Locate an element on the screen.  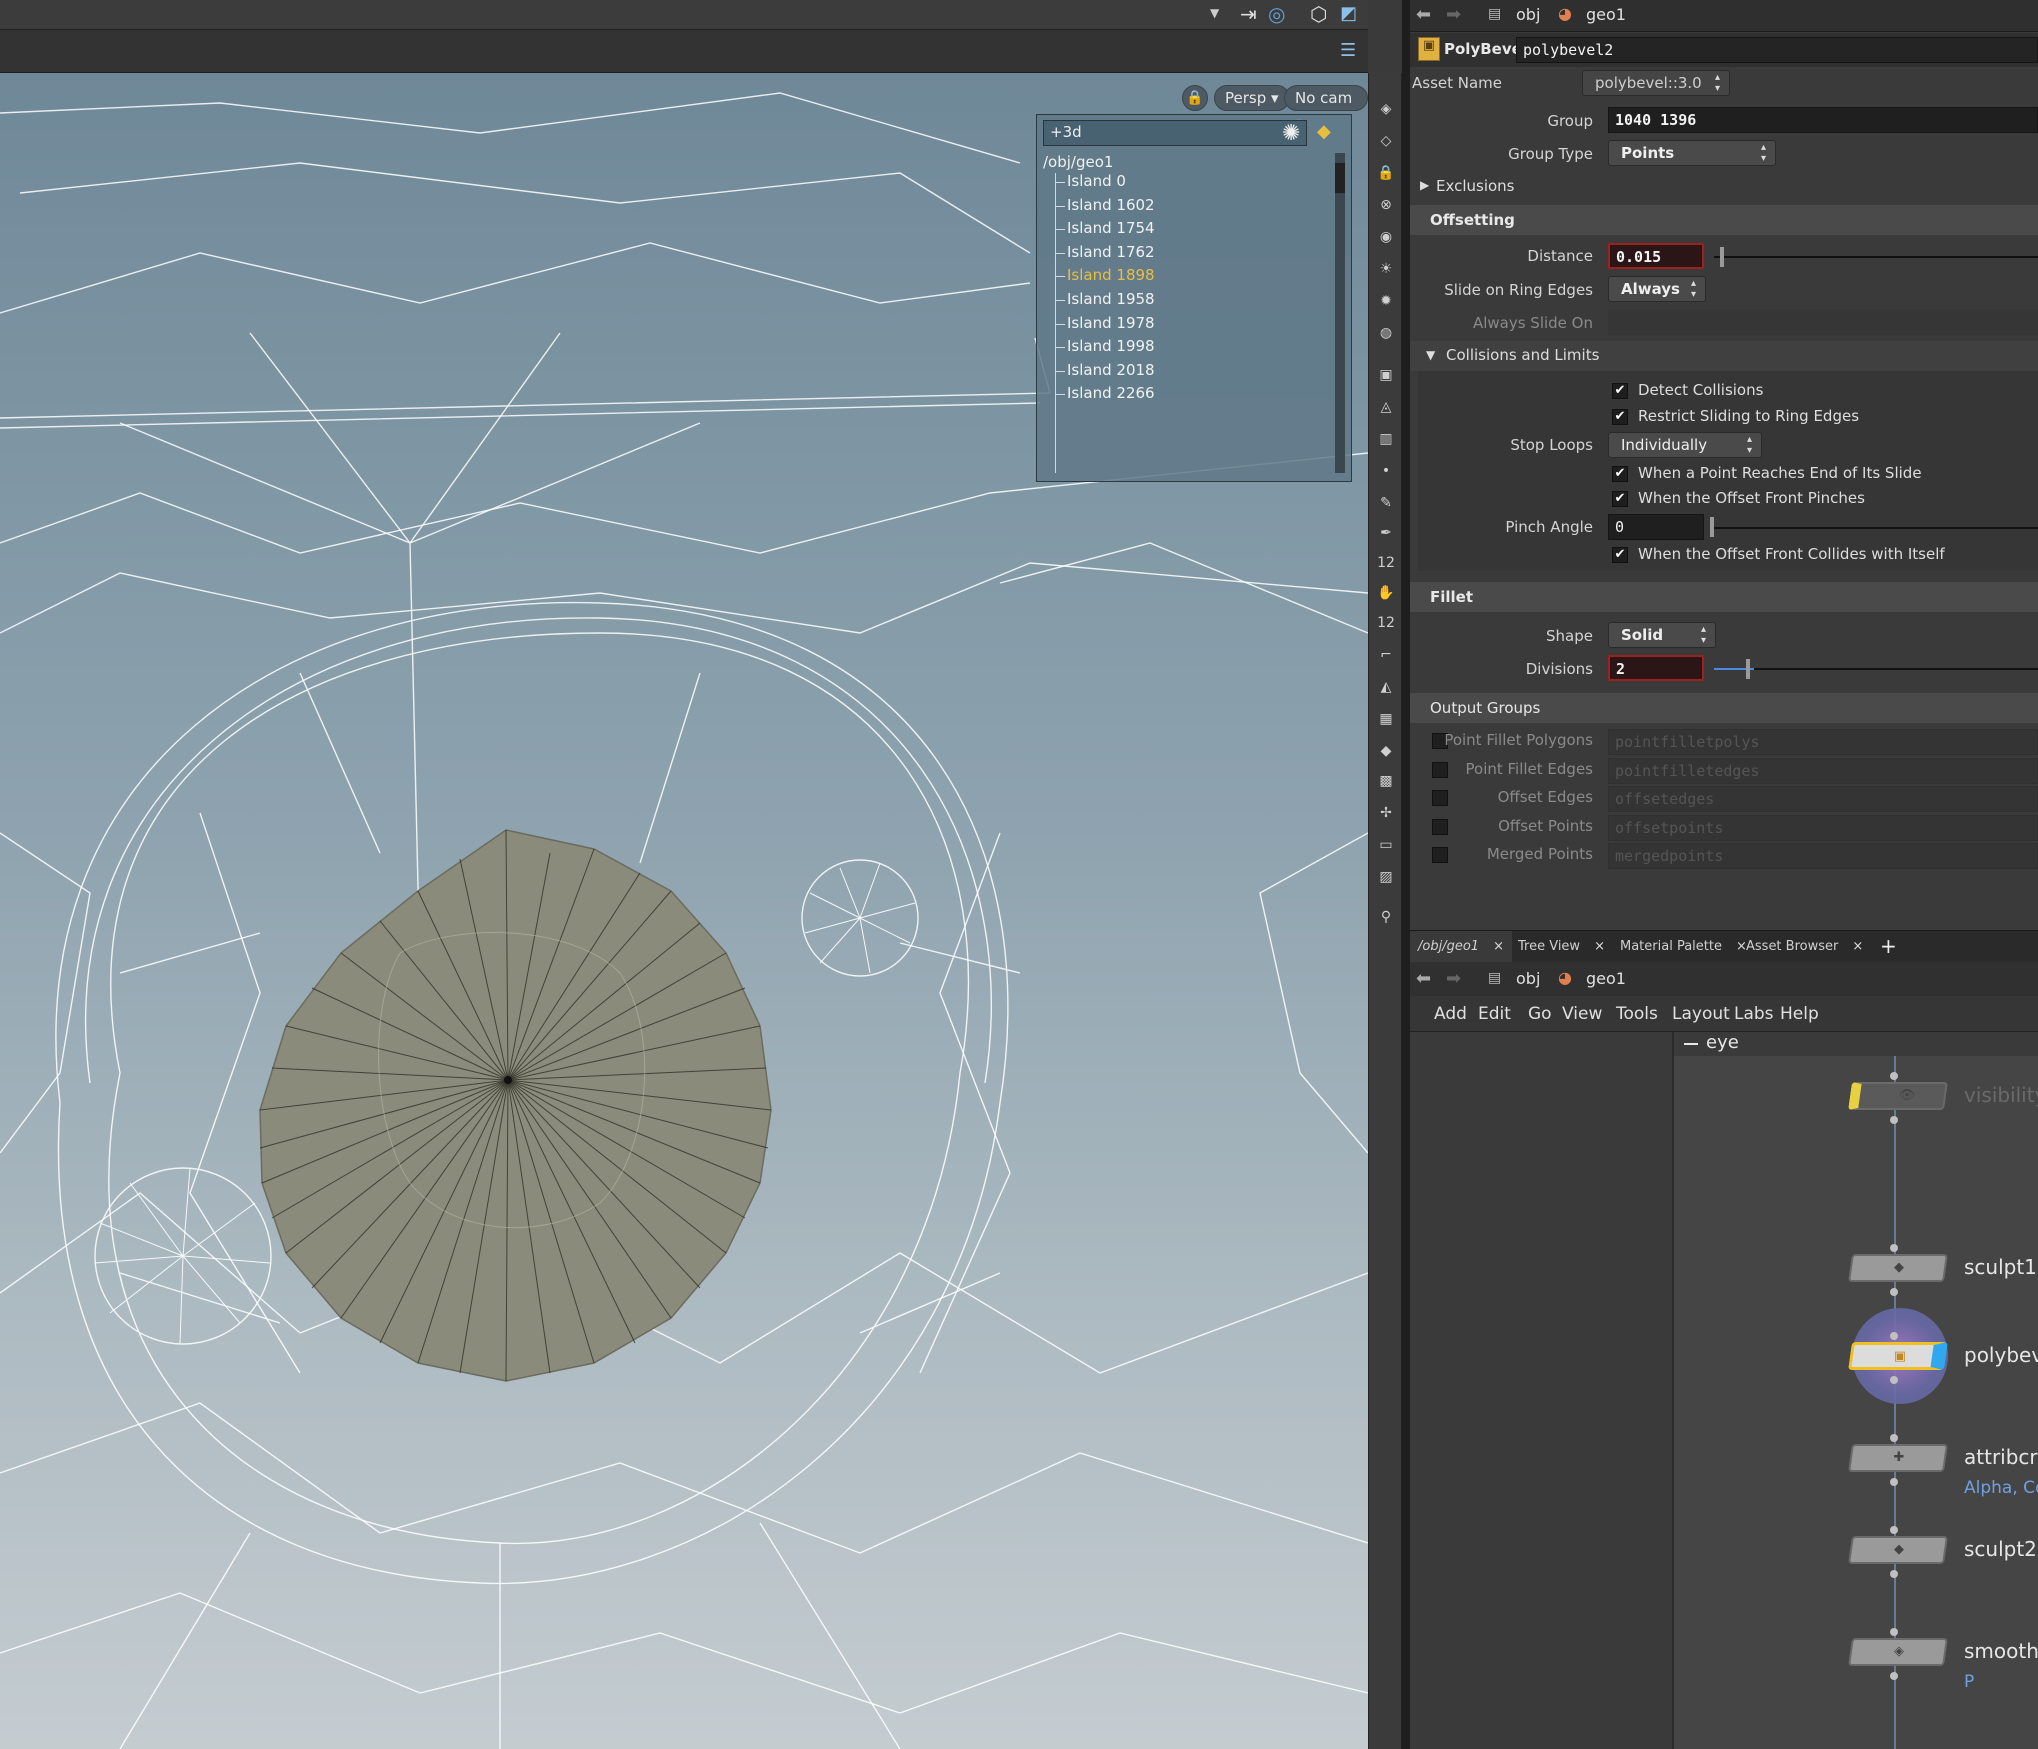
persp-menu: Persp ▾ is located at coordinates (1252, 98).